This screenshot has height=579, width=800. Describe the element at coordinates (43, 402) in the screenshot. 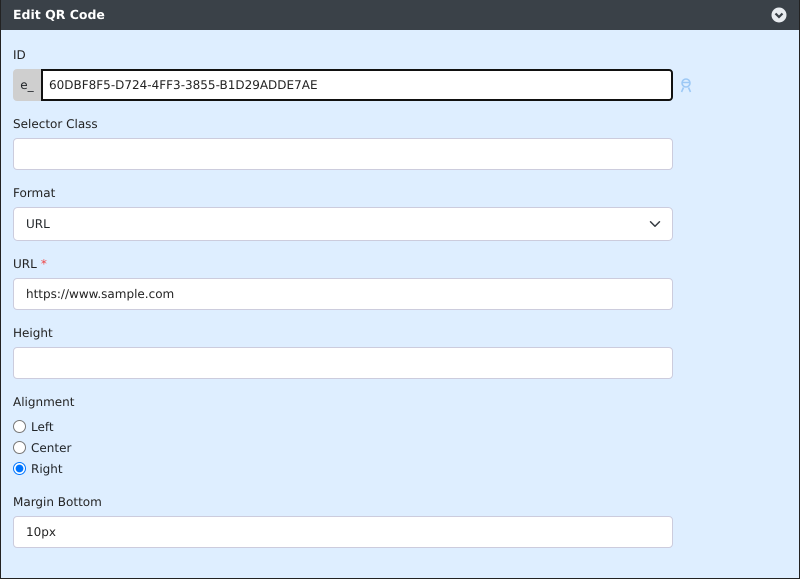

I see `field-label: Alignment` at that location.